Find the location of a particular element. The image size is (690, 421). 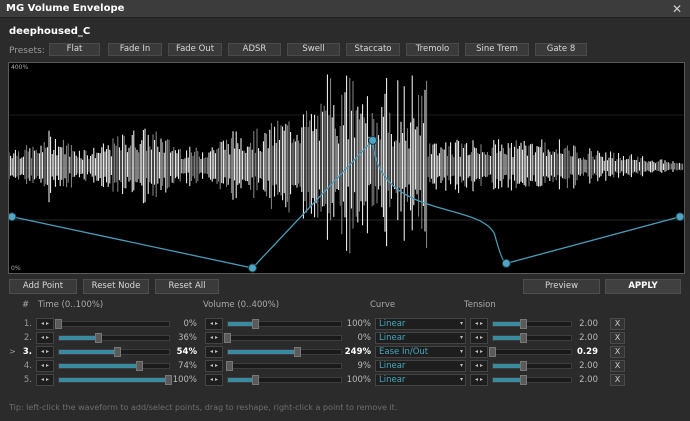

apply-button: APPLY is located at coordinates (643, 286).